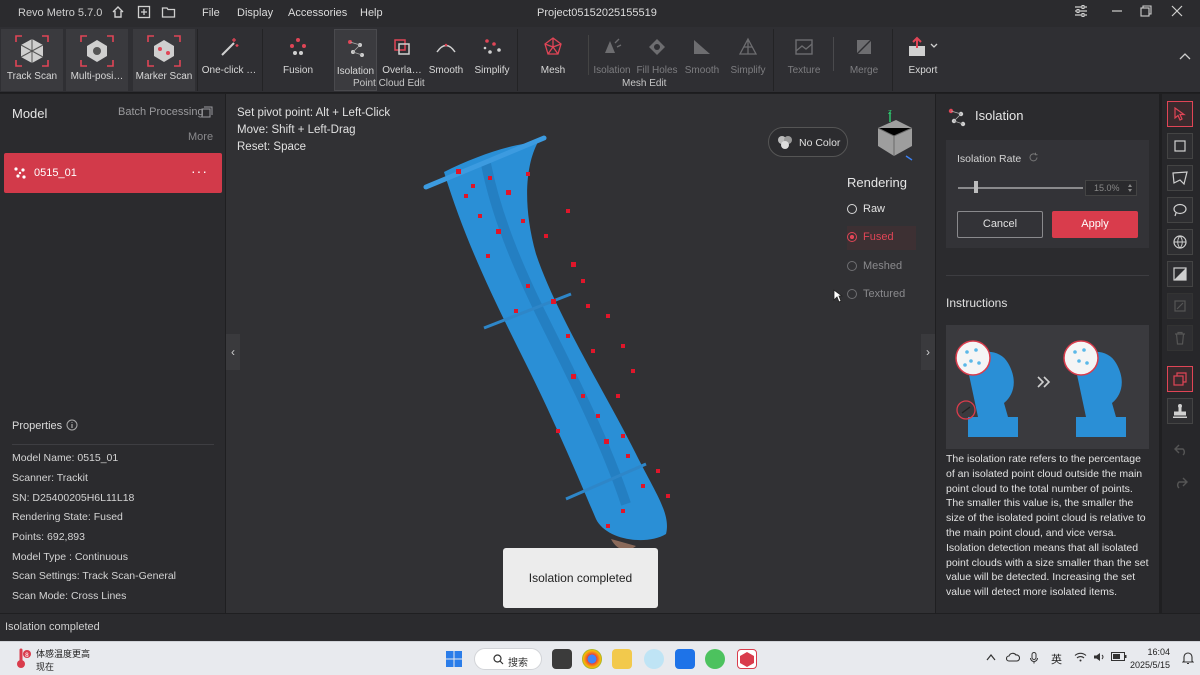  What do you see at coordinates (1158, 652) in the screenshot?
I see `clock-time: 16:04` at bounding box center [1158, 652].